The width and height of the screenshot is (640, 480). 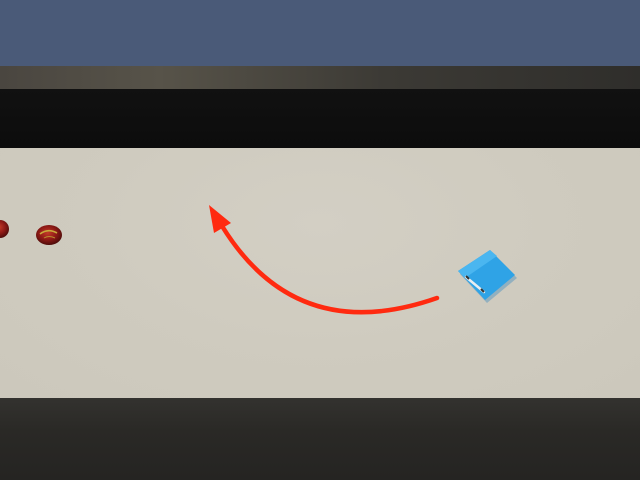 I want to click on curved-arrow-icon, so click(x=324, y=260).